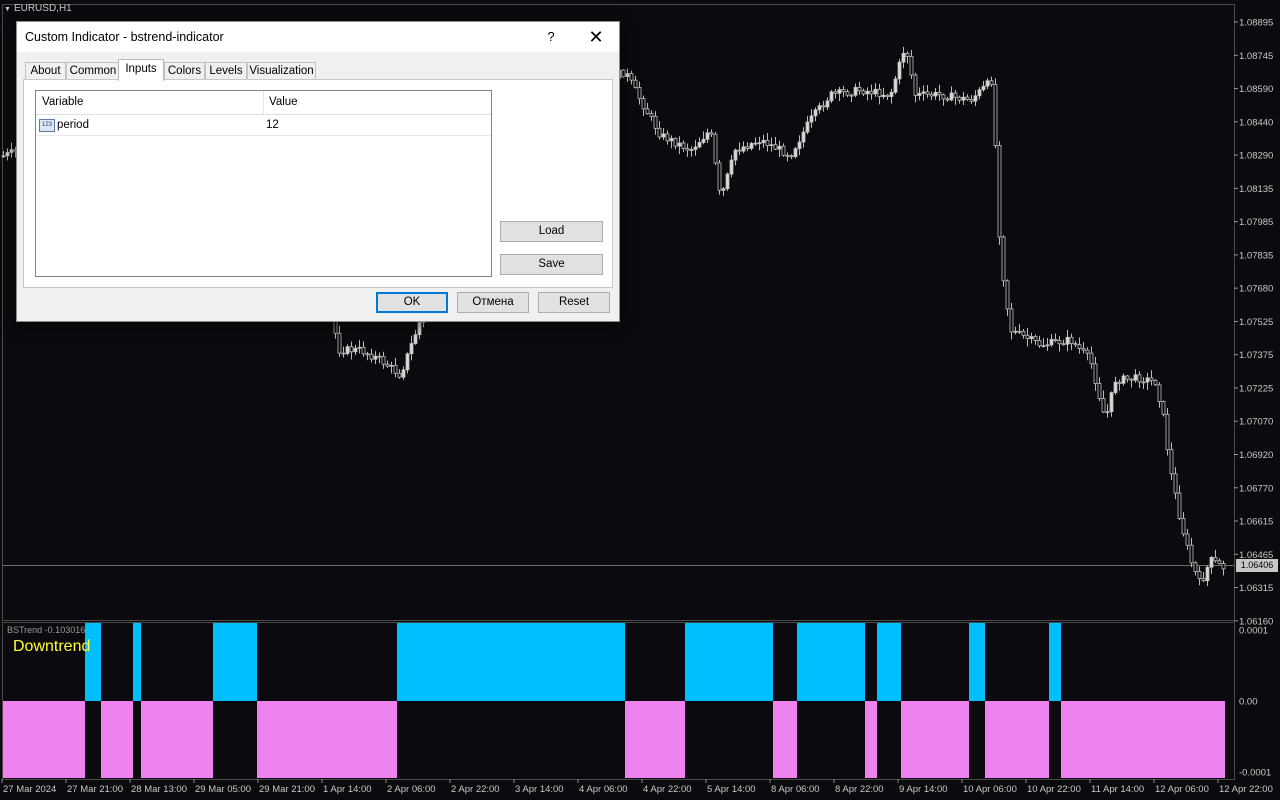  Describe the element at coordinates (539, 789) in the screenshot. I see `time-label: 3 Apr 14:00` at that location.